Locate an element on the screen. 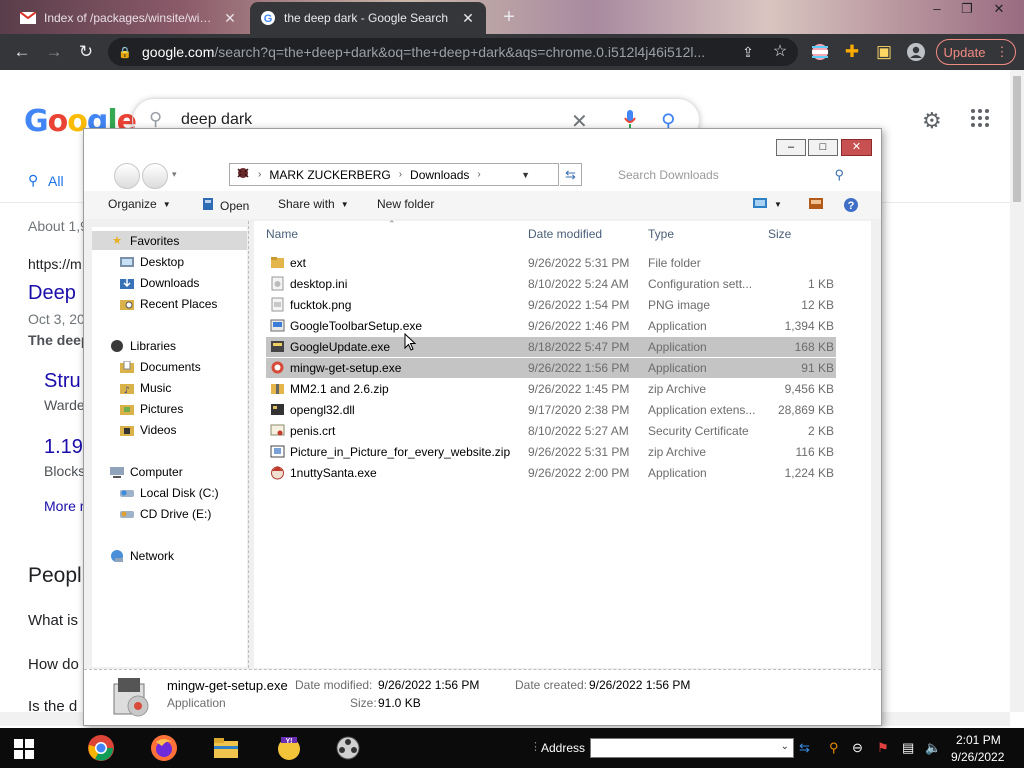 This screenshot has width=1024, height=768. explorer-forward-button is located at coordinates (155, 176).